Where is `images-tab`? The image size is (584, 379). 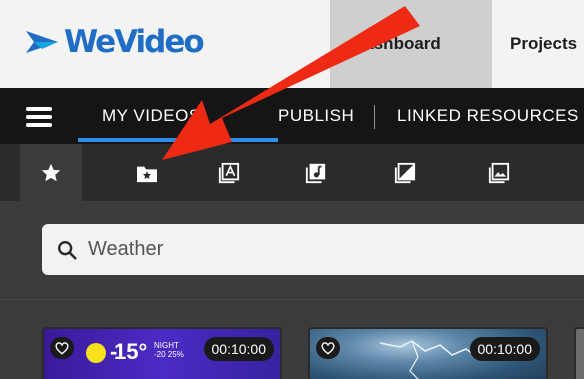 images-tab is located at coordinates (499, 172).